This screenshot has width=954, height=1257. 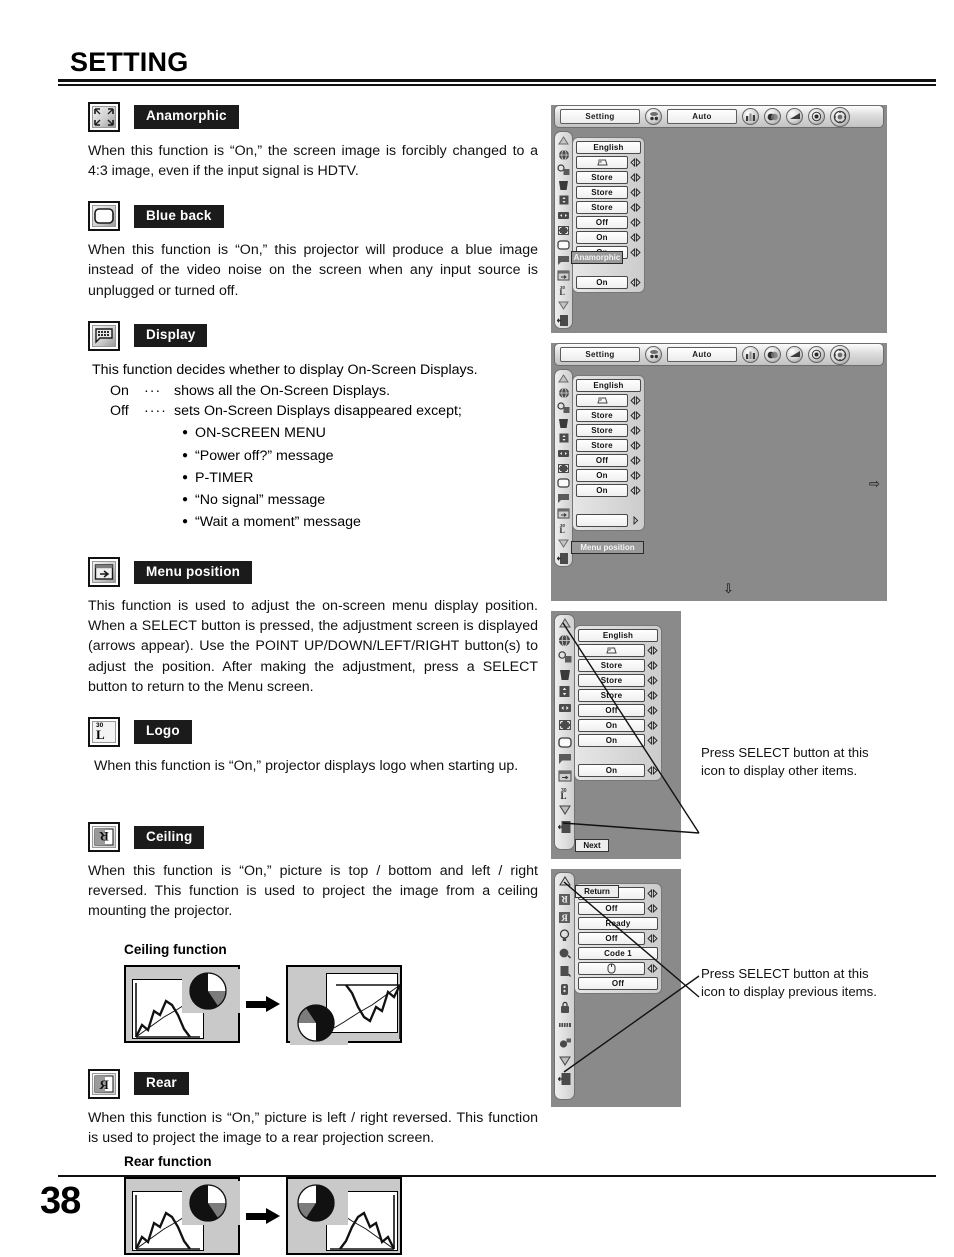 What do you see at coordinates (564, 899) in the screenshot?
I see `ceiling-menu-icon: R` at bounding box center [564, 899].